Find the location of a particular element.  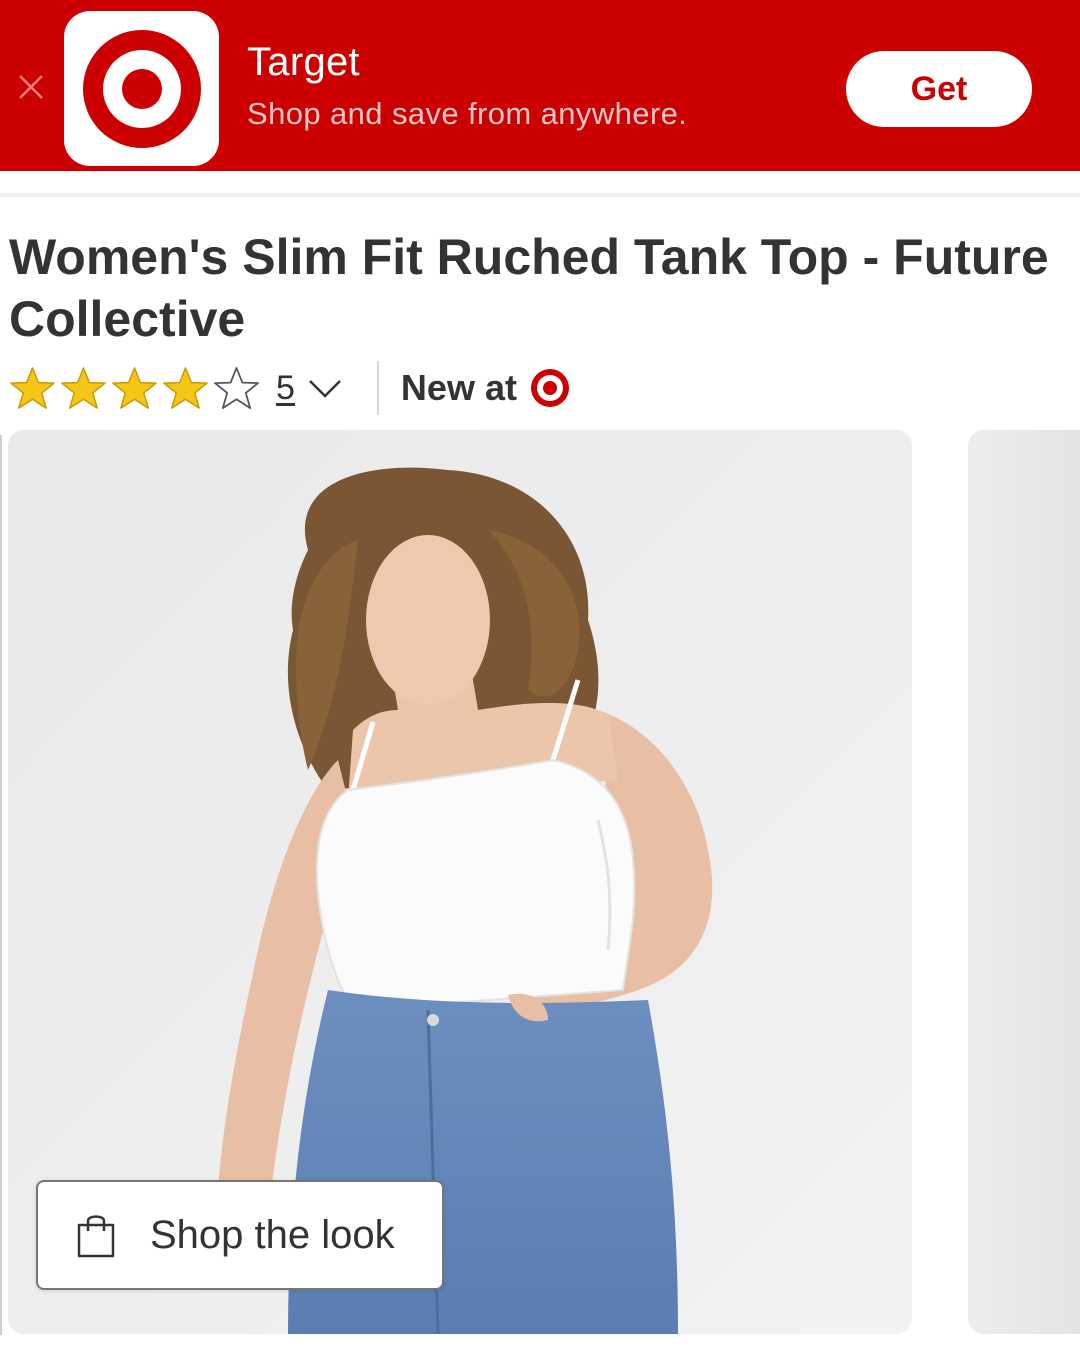

shopping-bag-icon is located at coordinates (96, 1236).